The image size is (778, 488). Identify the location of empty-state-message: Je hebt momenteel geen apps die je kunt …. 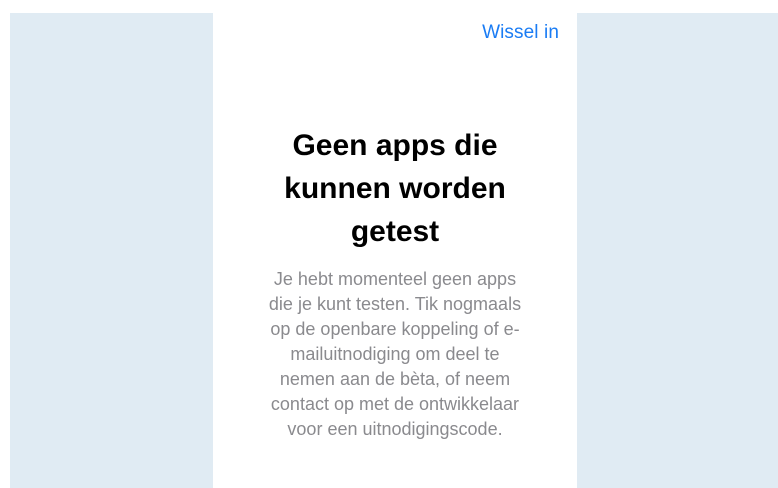
(395, 354).